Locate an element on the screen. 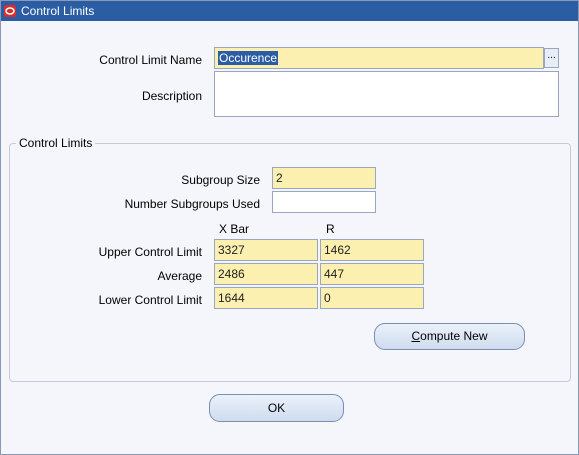  description-field is located at coordinates (386, 94).